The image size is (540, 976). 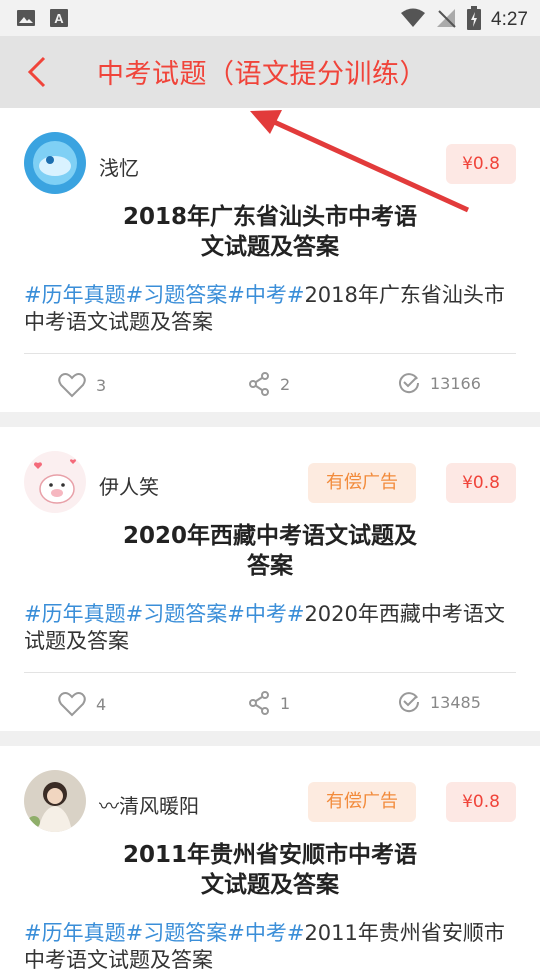 I want to click on chevron-left-icon, so click(x=36, y=72).